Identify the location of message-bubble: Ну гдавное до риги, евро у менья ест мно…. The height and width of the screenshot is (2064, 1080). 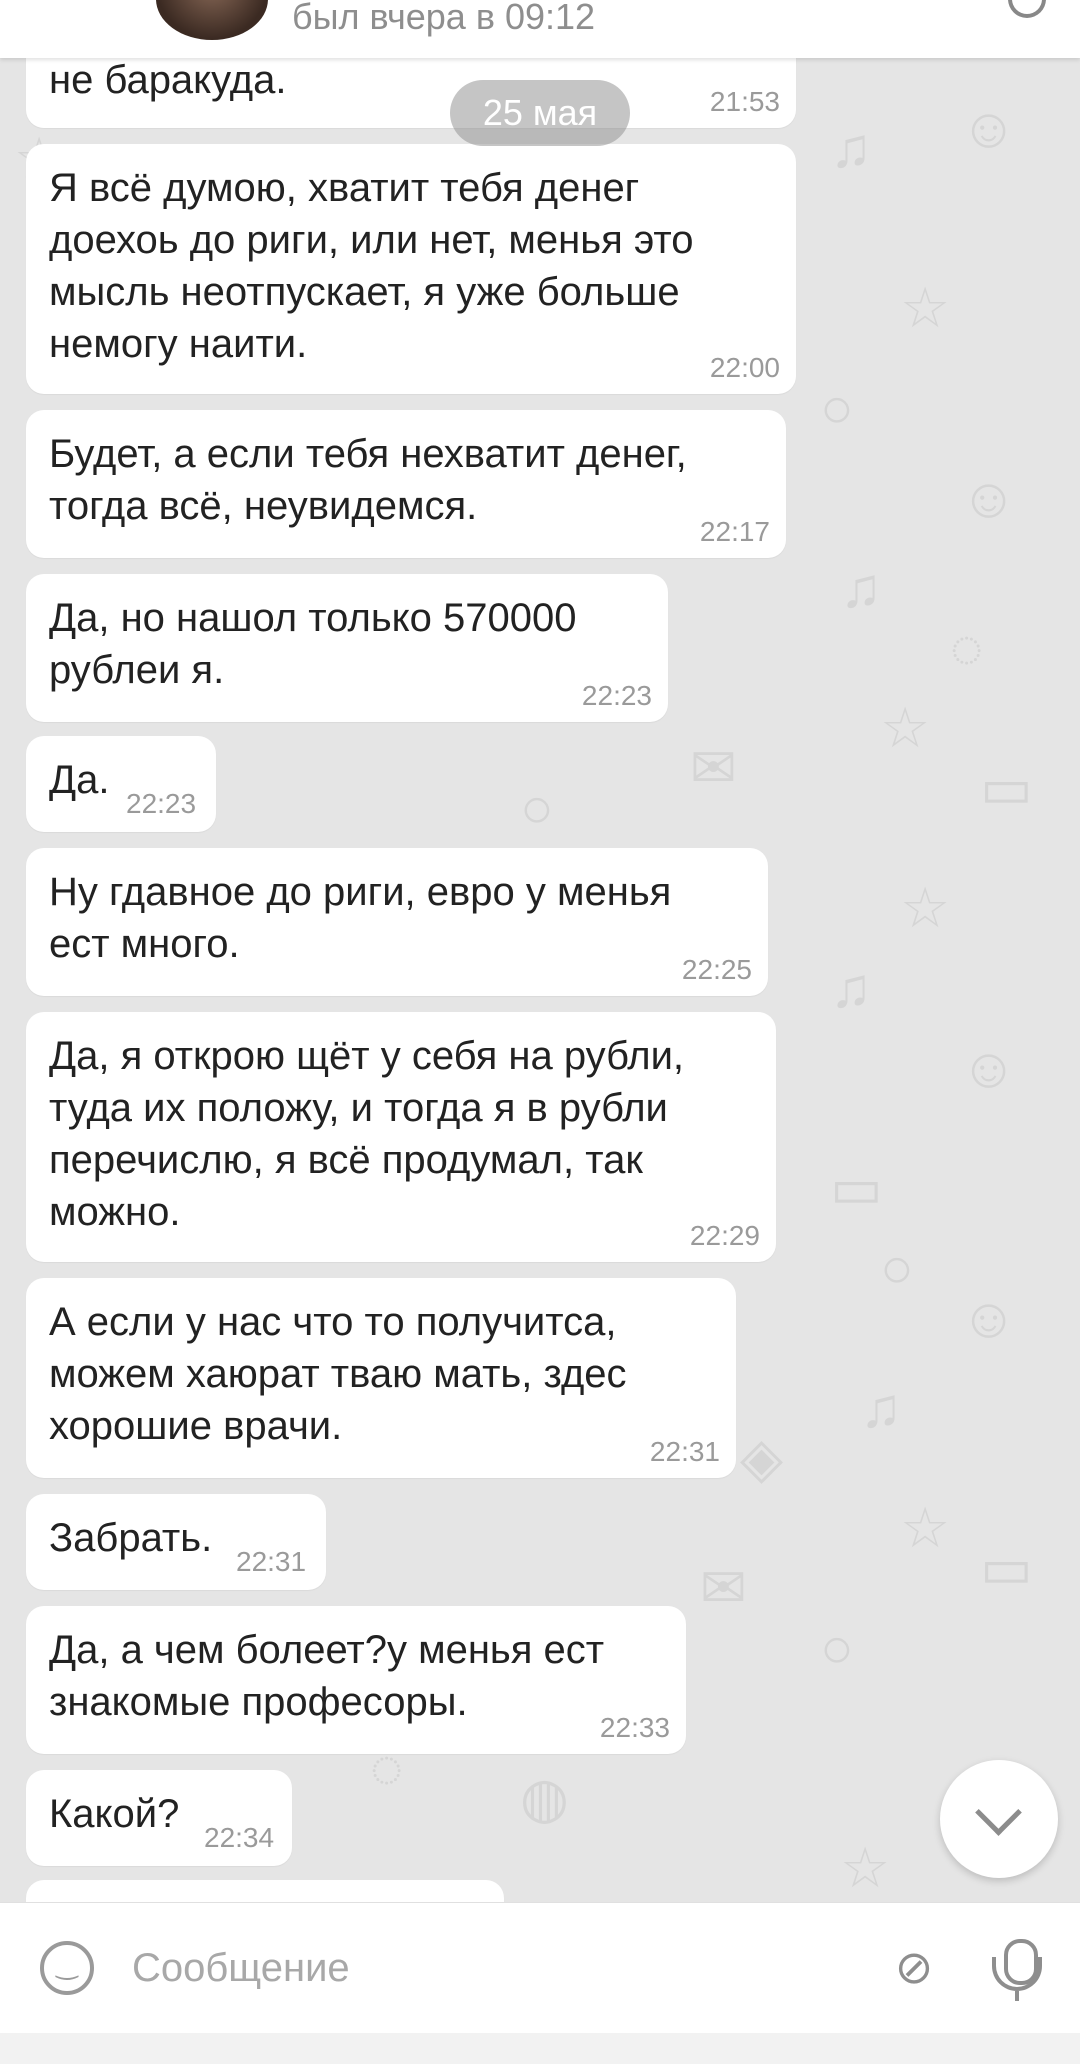
(397, 922).